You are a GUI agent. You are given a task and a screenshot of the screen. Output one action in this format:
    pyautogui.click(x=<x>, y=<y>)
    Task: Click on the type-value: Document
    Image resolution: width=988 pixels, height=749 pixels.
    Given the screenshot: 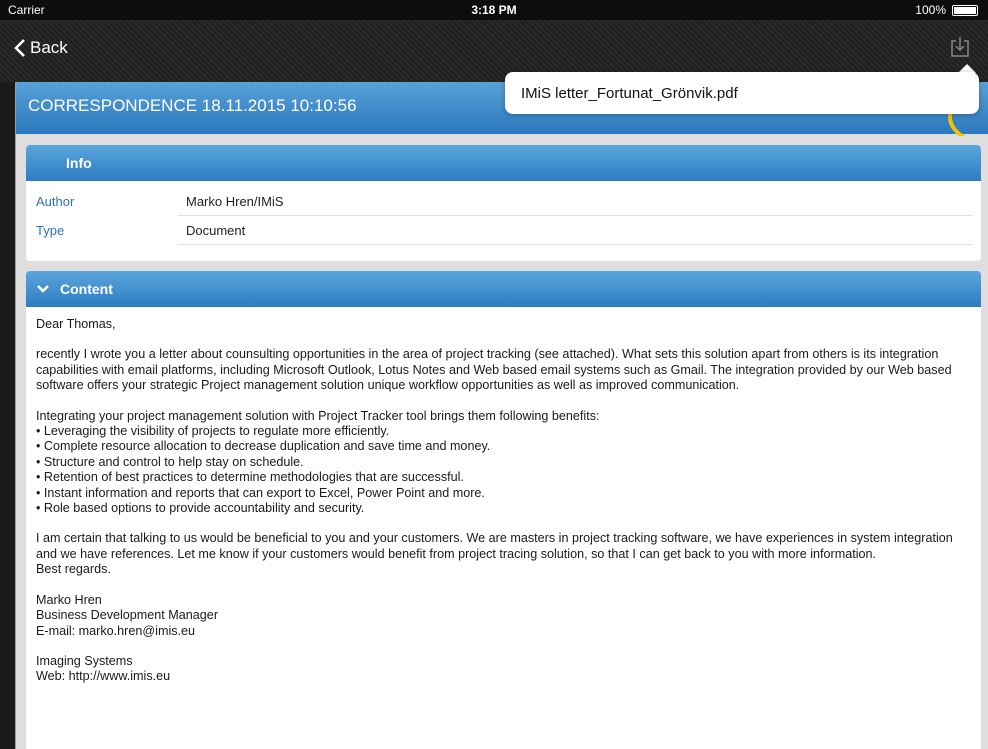 What is the action you would take?
    pyautogui.click(x=216, y=230)
    